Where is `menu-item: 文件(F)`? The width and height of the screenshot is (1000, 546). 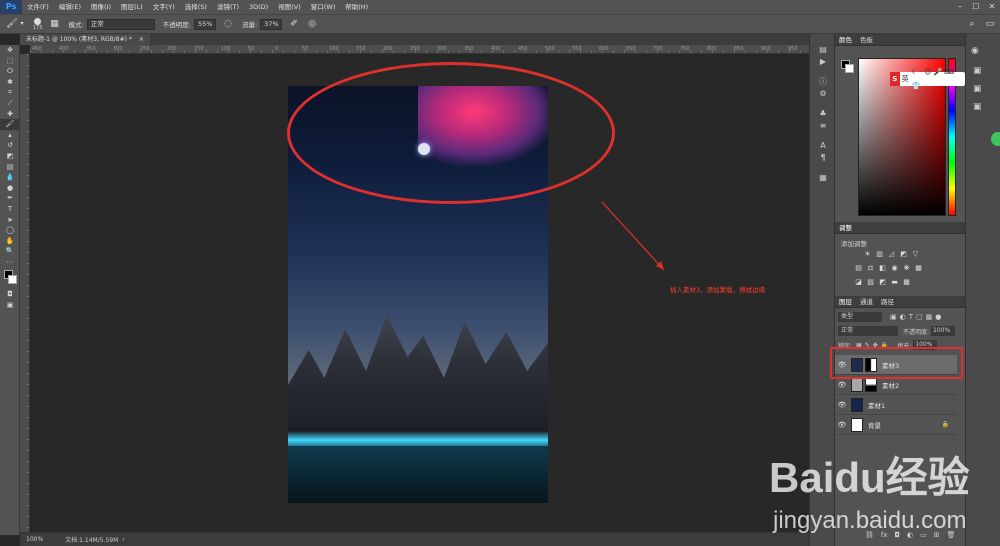 menu-item: 文件(F) is located at coordinates (38, 7).